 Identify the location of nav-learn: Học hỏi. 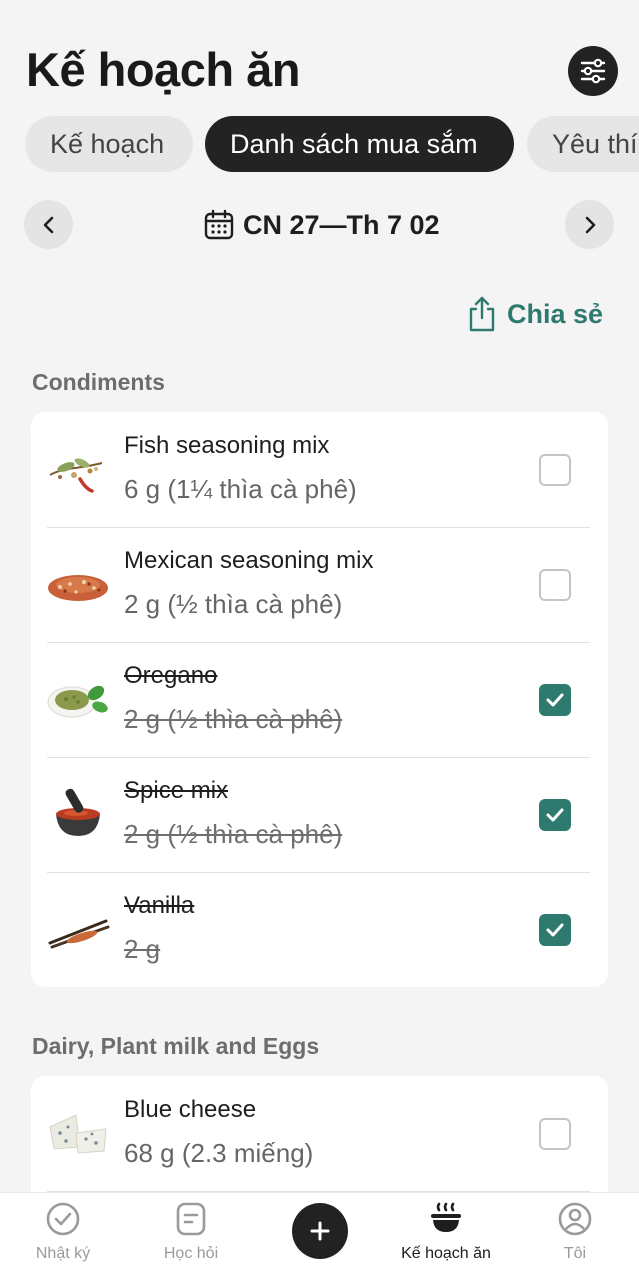
(191, 1232).